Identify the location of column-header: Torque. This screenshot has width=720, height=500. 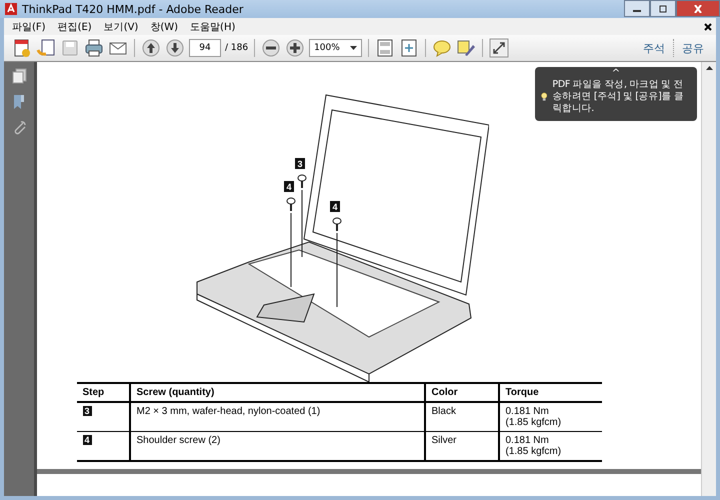
(550, 392).